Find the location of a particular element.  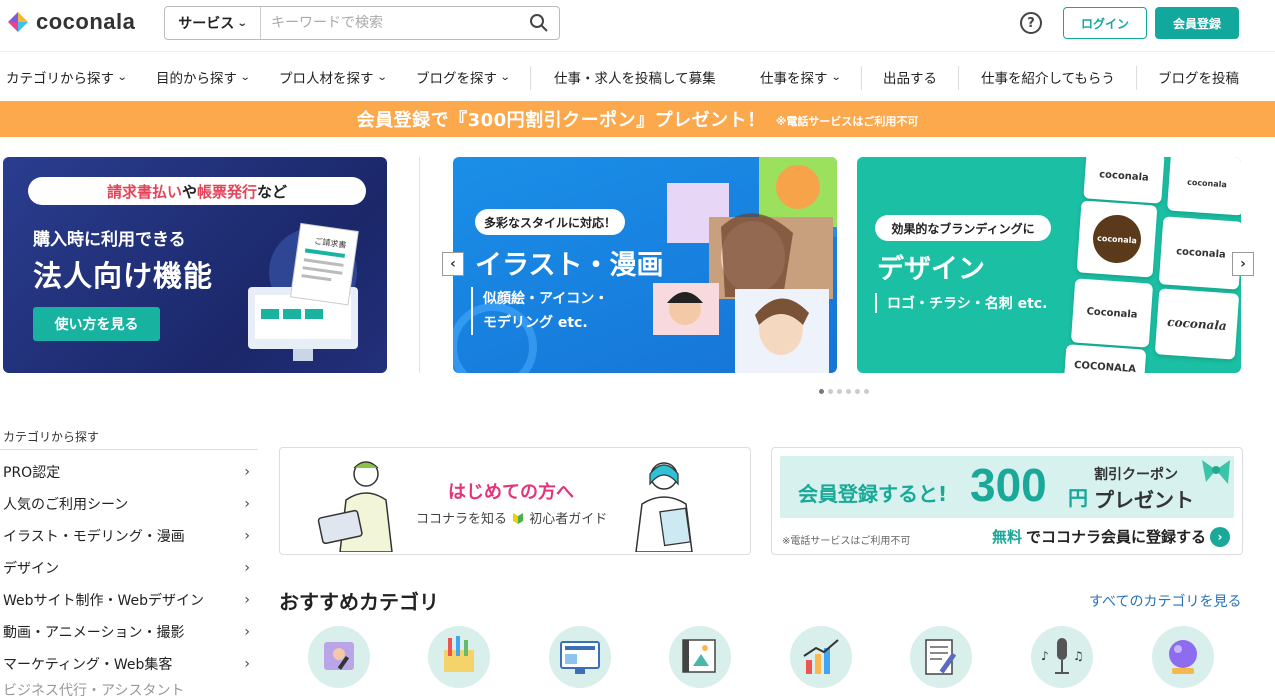

carousel-next-button: › is located at coordinates (1243, 264).